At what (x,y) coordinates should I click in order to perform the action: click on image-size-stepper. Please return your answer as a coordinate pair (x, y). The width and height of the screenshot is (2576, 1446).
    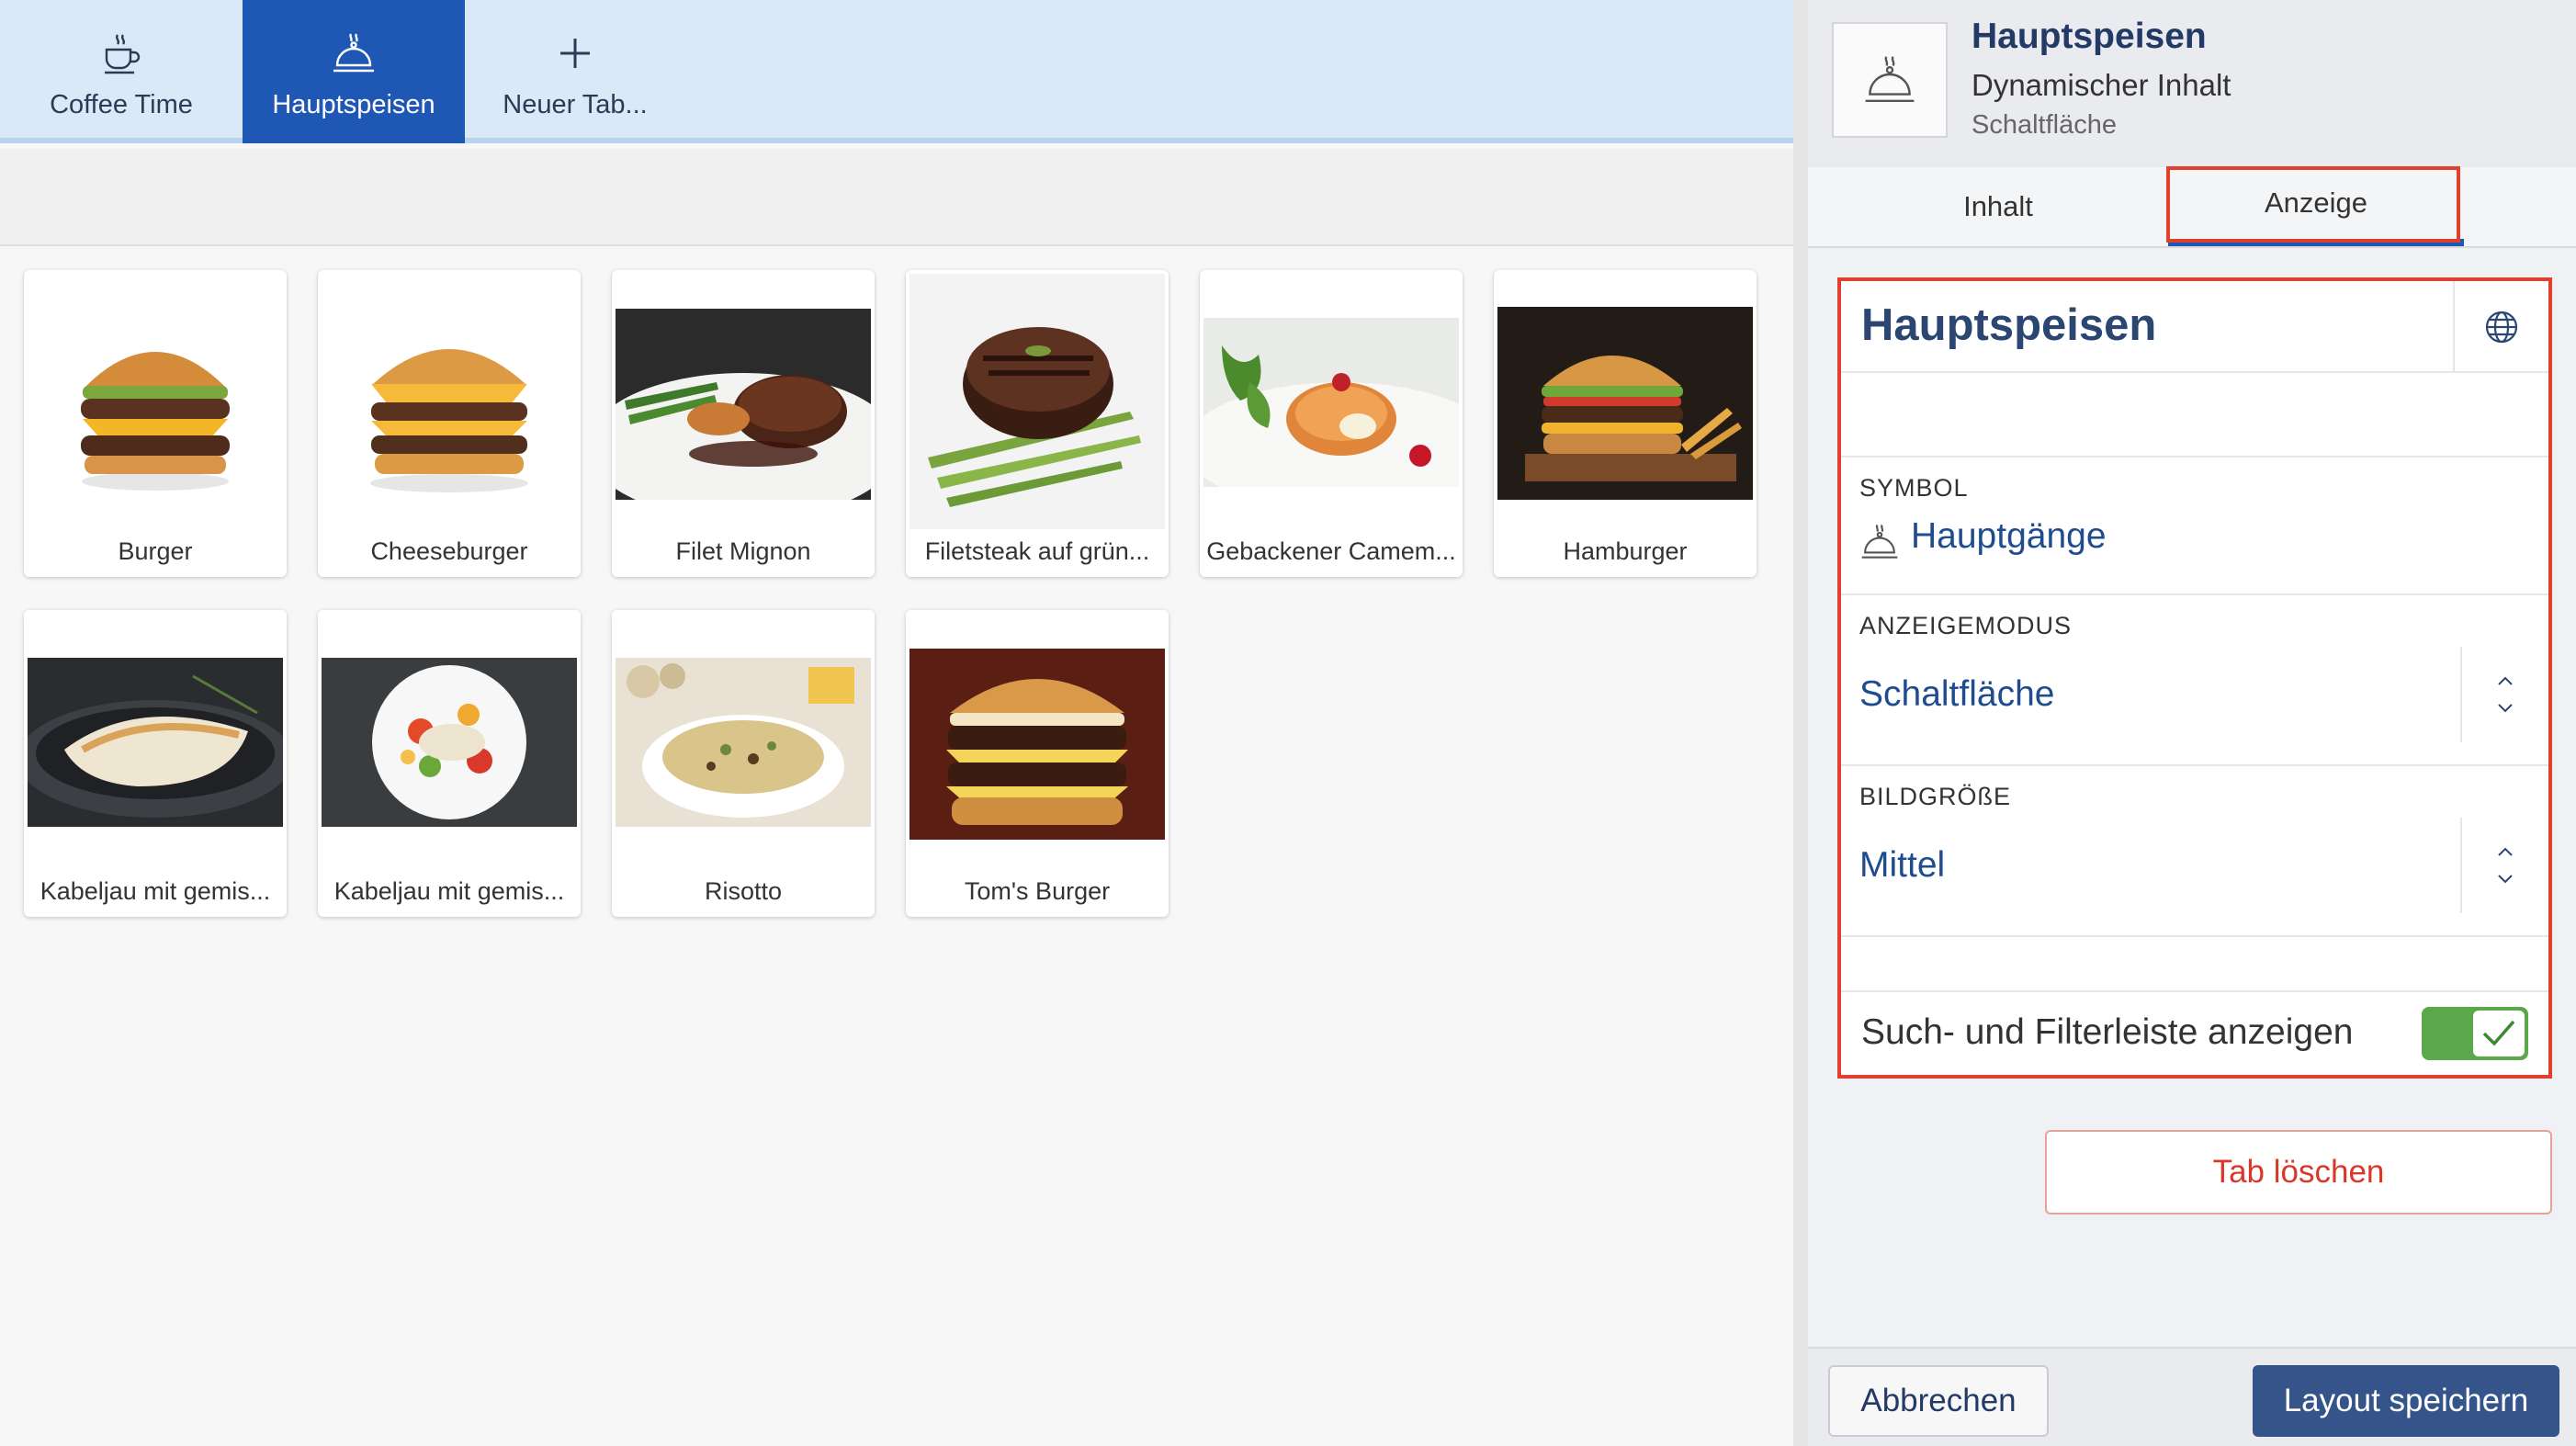
    Looking at the image, I should click on (2504, 865).